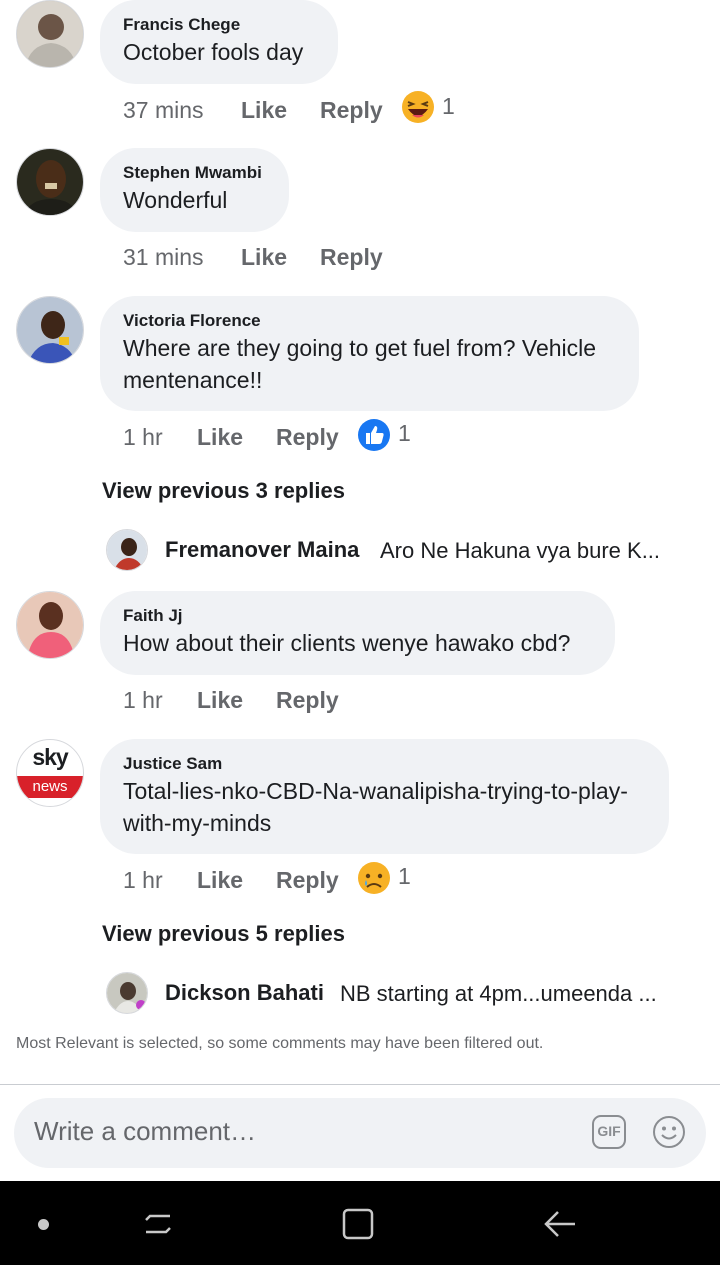  I want to click on reply-author-name: Fremanover Maina, so click(262, 550).